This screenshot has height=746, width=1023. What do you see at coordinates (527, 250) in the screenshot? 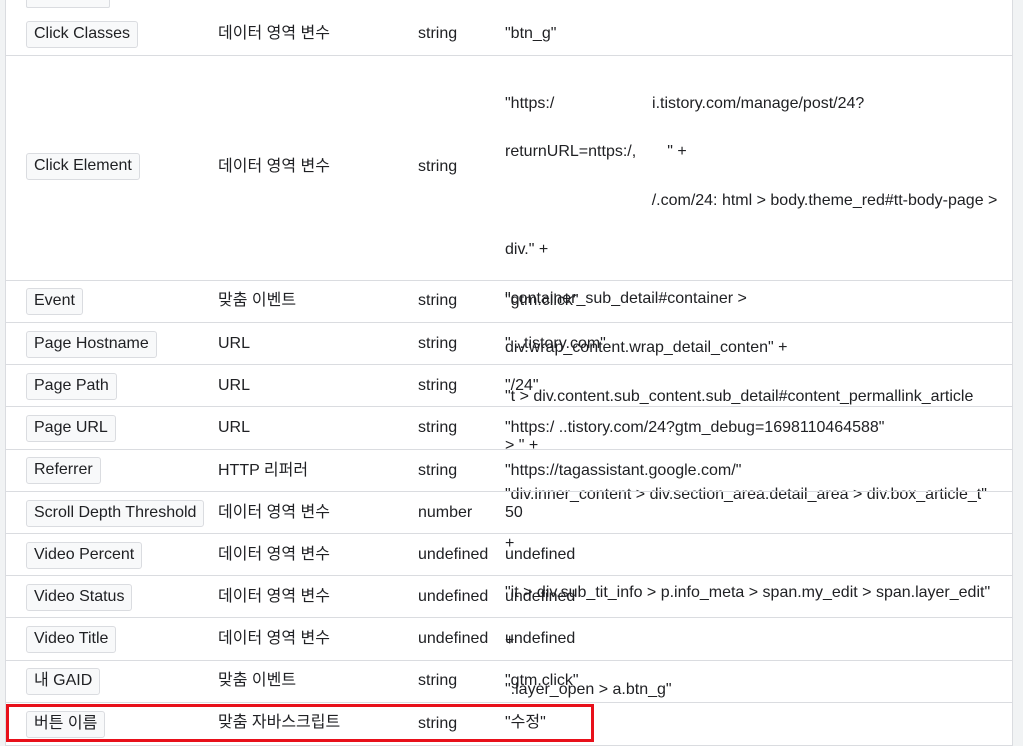
I see `value-line: div." +` at bounding box center [527, 250].